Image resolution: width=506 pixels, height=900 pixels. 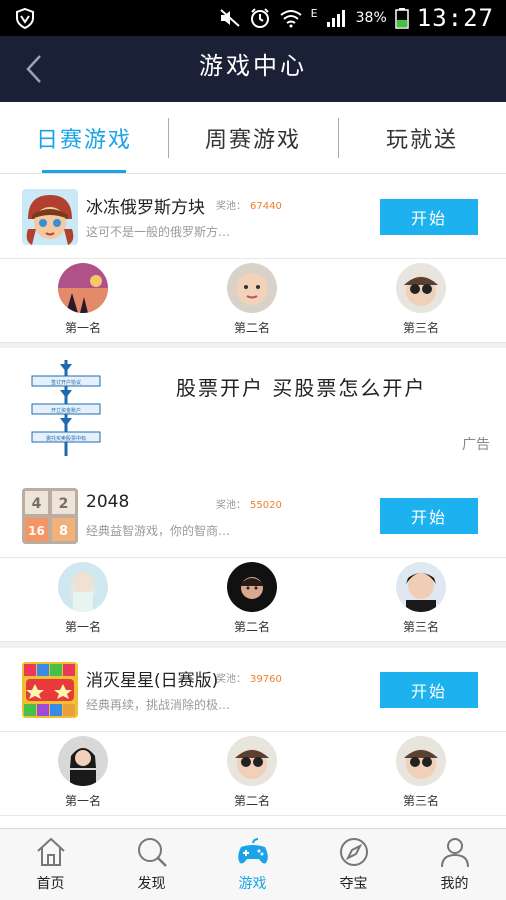 I want to click on prize-pool: 奖池： 55020, so click(x=249, y=503).